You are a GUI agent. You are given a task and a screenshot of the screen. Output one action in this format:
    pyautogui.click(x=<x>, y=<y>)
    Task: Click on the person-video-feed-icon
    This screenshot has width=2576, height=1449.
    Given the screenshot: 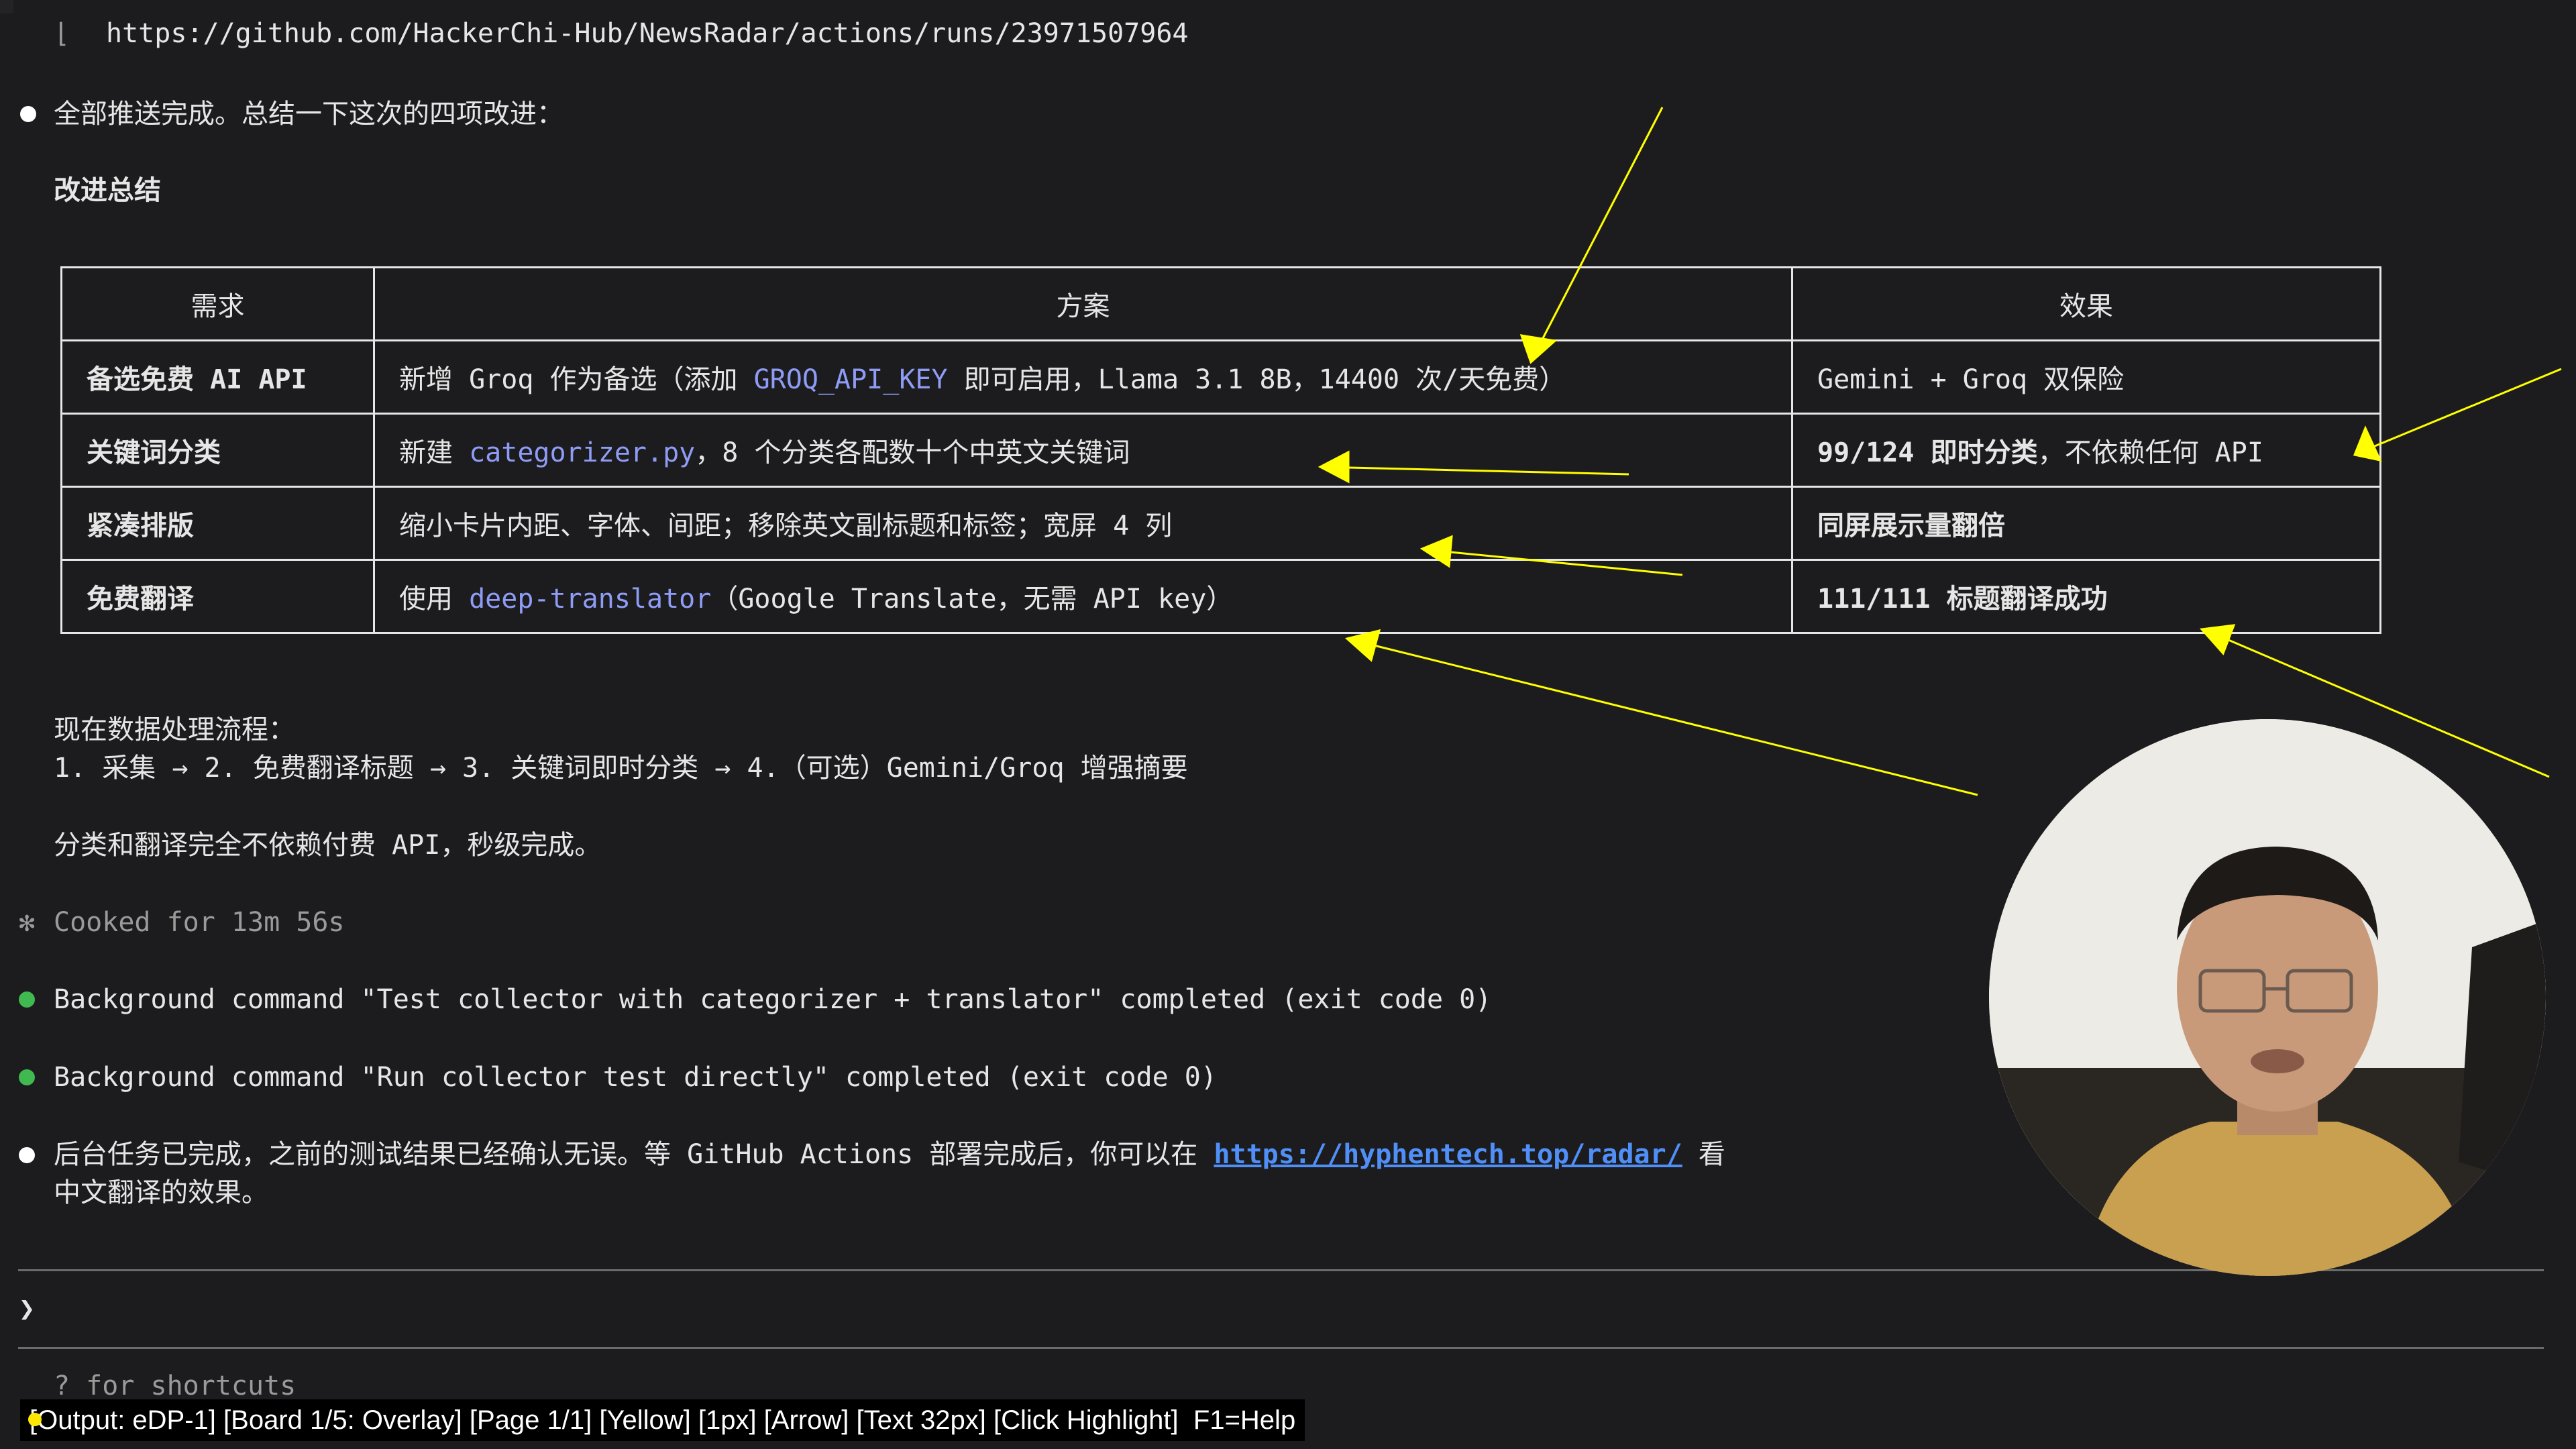 What is the action you would take?
    pyautogui.click(x=2267, y=997)
    